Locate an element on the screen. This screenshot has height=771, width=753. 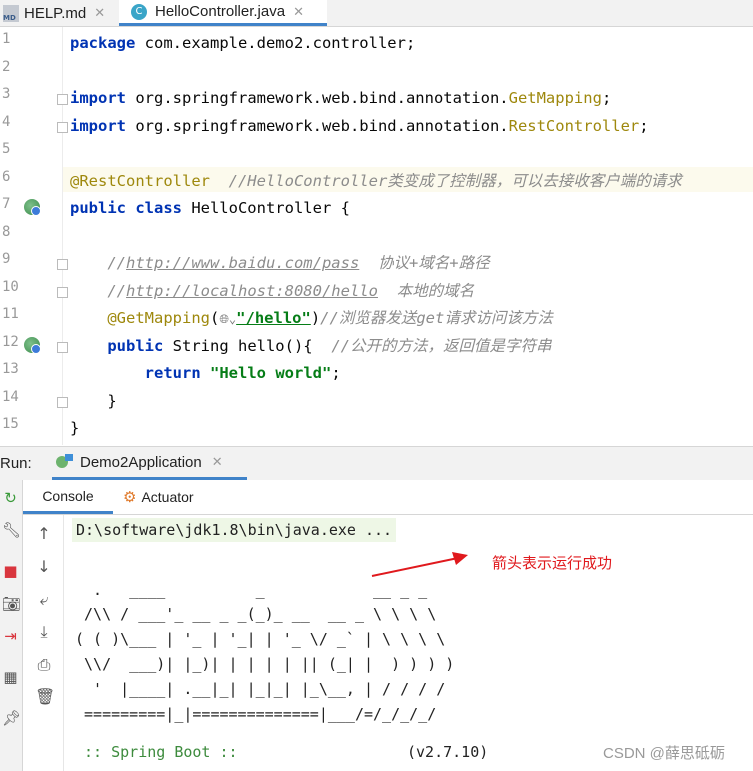
run-label: Run: is located at coordinates (16, 463).